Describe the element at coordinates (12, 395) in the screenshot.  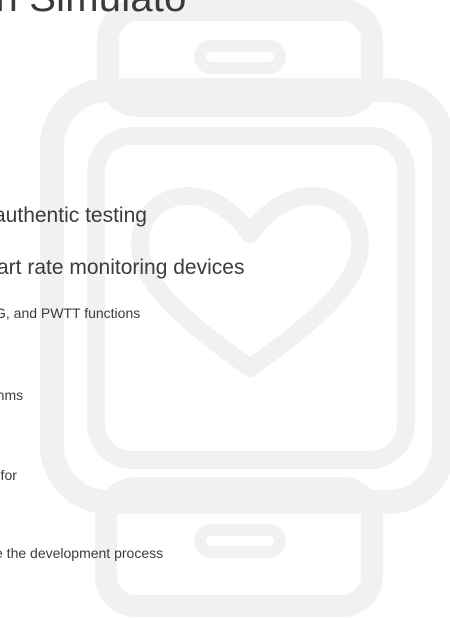
I see `bullet-algorithms: rithms` at that location.